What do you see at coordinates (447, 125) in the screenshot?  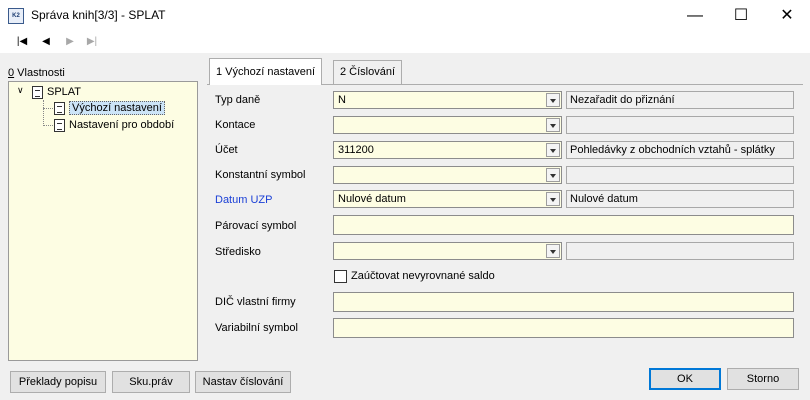 I see `kontace-combo` at bounding box center [447, 125].